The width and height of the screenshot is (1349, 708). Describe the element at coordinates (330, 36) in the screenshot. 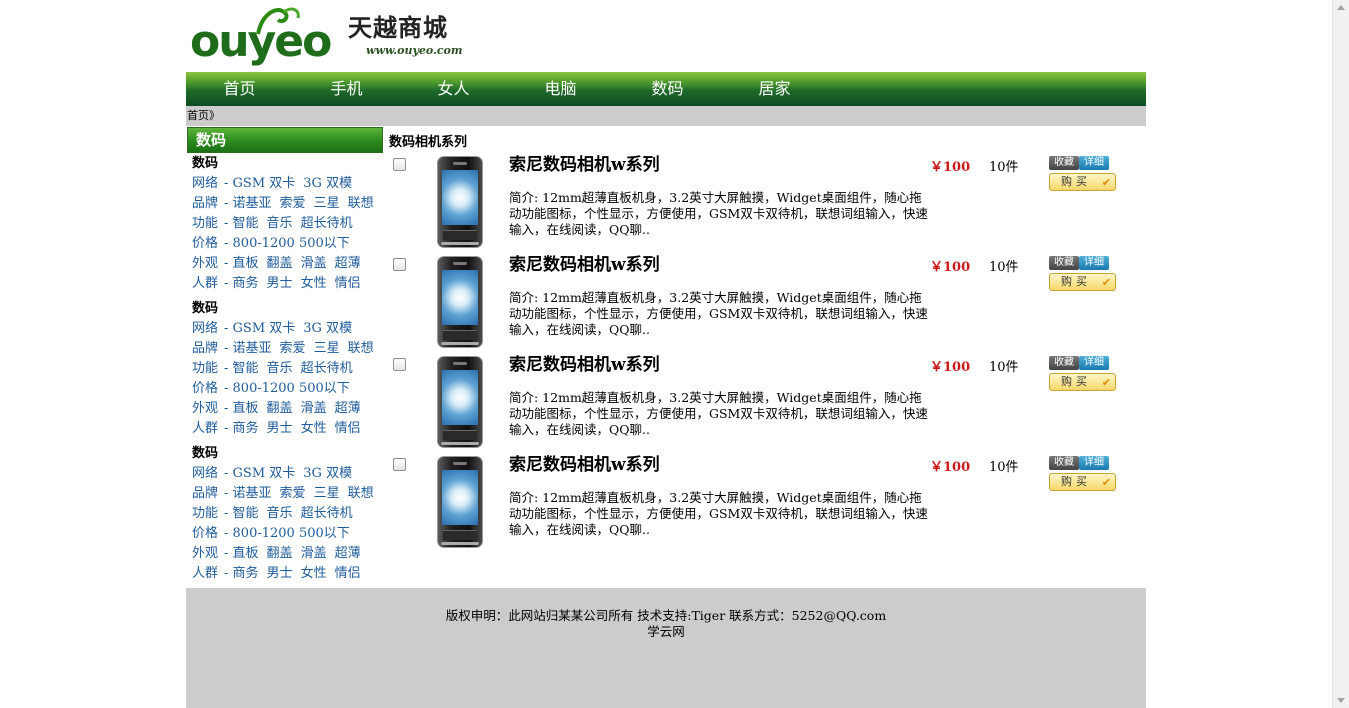

I see `site-logo: ouyeo 天越商城 www.ouyeo.com` at that location.